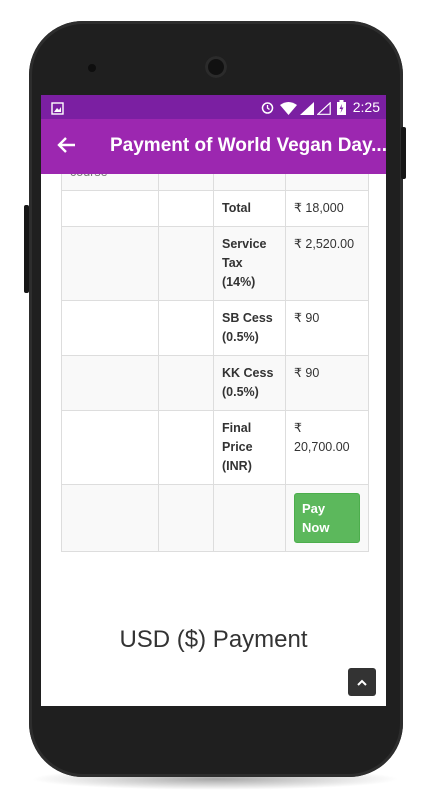 The image size is (427, 800). I want to click on usd-payment-heading: USD ($) Payment, so click(213, 639).